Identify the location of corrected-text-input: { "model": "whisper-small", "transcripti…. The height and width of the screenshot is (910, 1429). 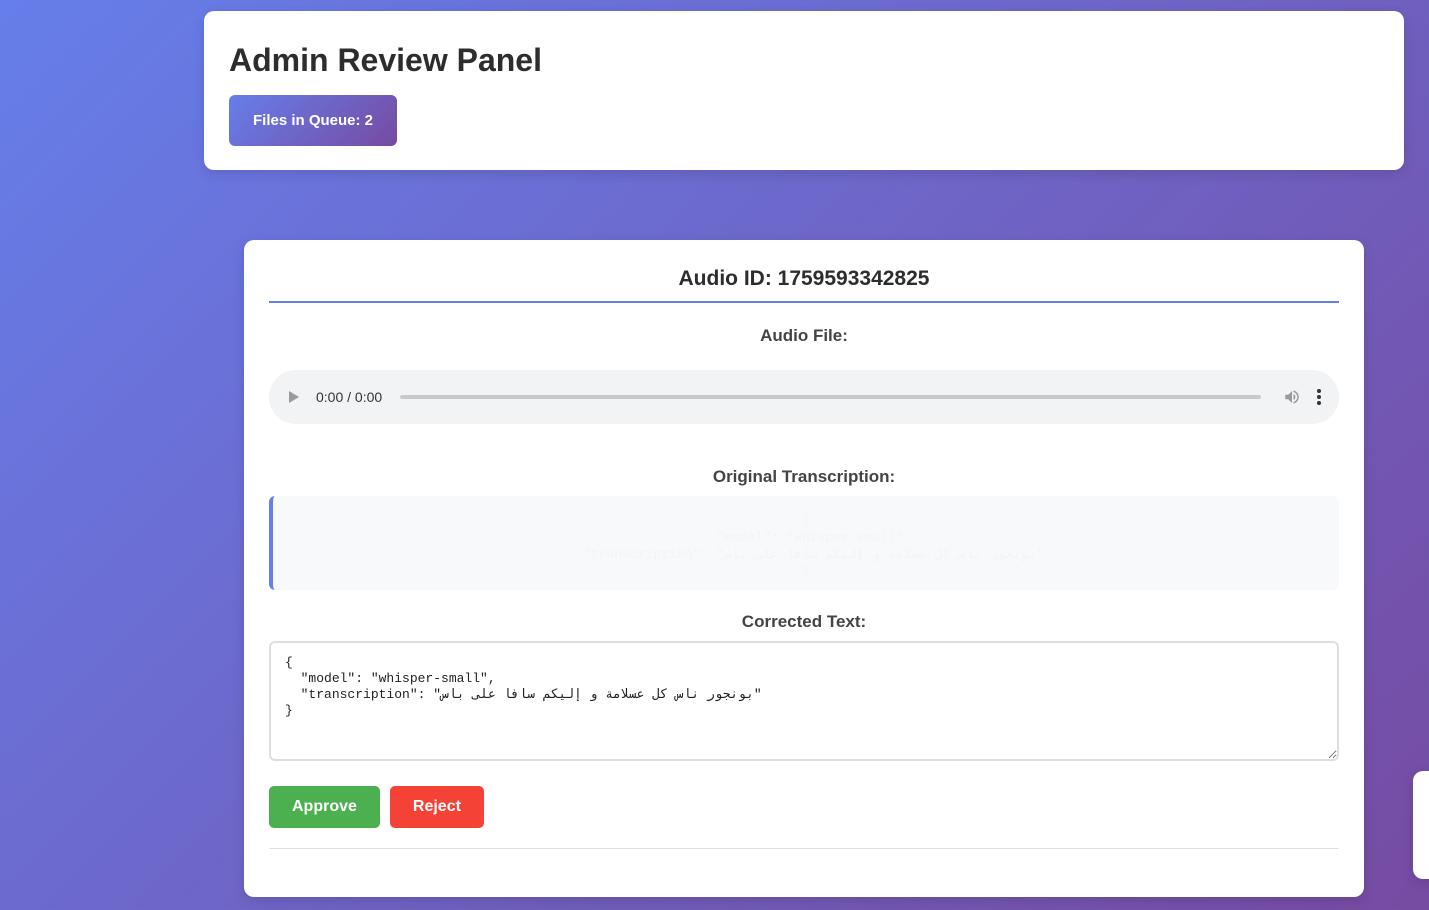
(804, 701).